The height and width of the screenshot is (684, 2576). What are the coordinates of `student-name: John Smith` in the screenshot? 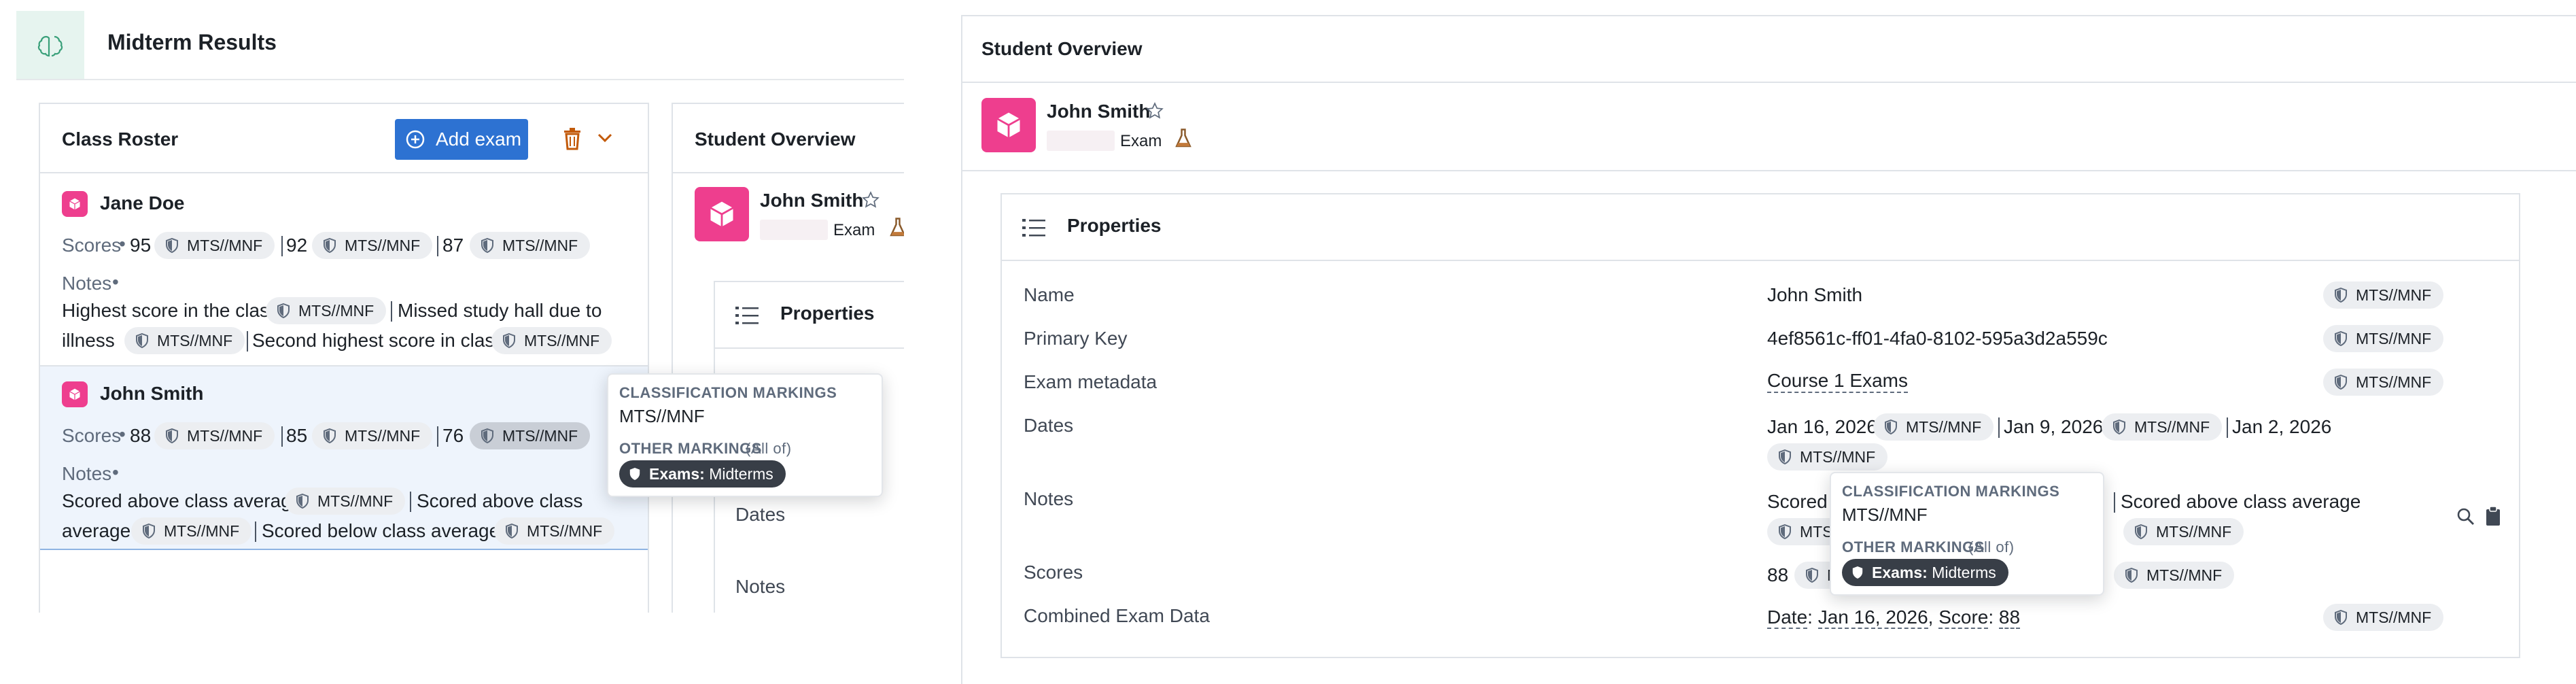 It's located at (152, 393).